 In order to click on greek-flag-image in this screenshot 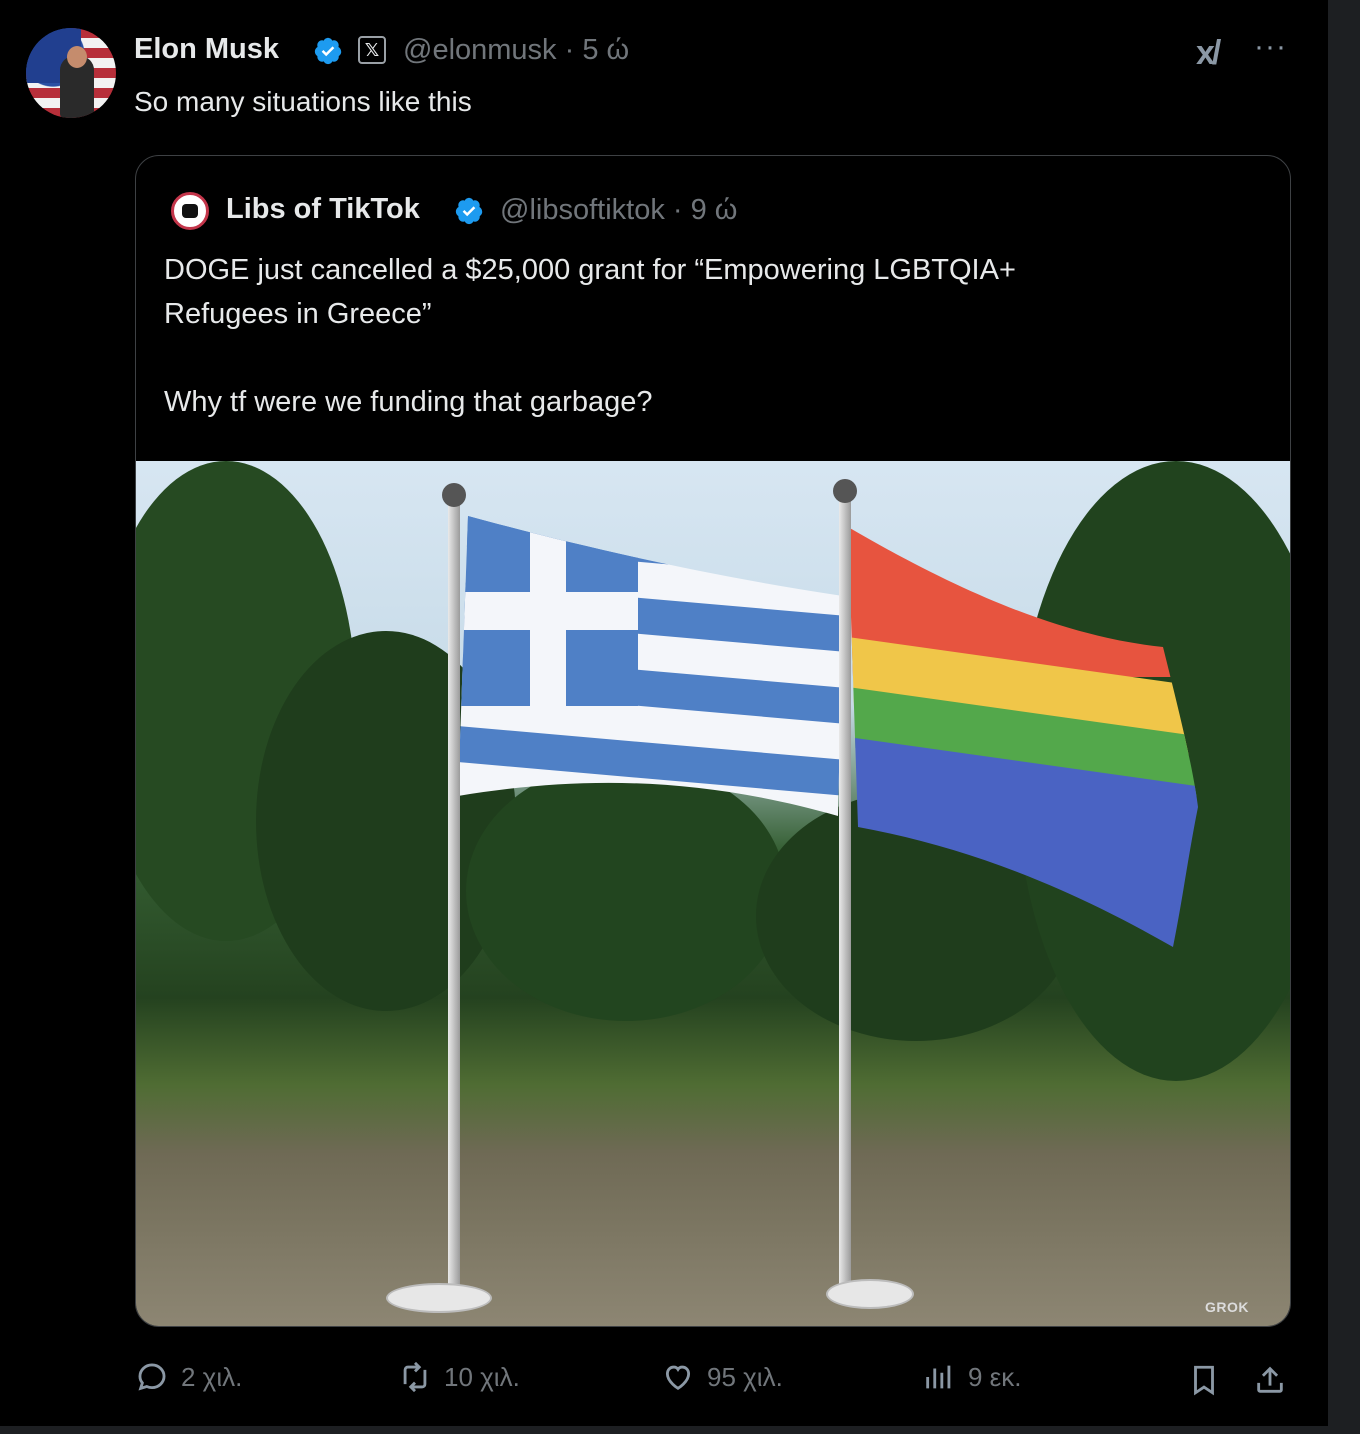, I will do `click(650, 666)`.